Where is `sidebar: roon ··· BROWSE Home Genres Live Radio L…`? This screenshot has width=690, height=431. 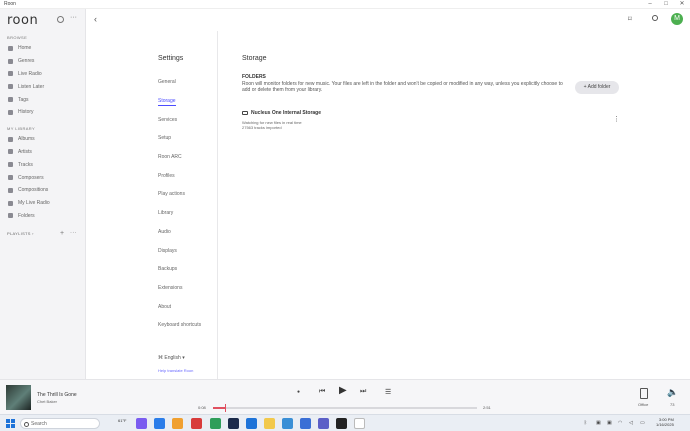
sidebar: roon ··· BROWSE Home Genres Live Radio L… is located at coordinates (43, 194).